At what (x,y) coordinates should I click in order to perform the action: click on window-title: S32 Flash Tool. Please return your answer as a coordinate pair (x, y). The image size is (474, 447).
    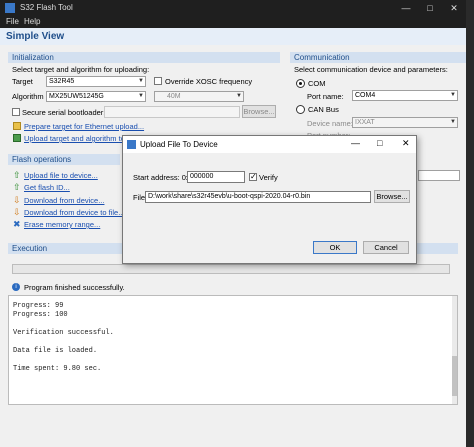
    Looking at the image, I should click on (46, 7).